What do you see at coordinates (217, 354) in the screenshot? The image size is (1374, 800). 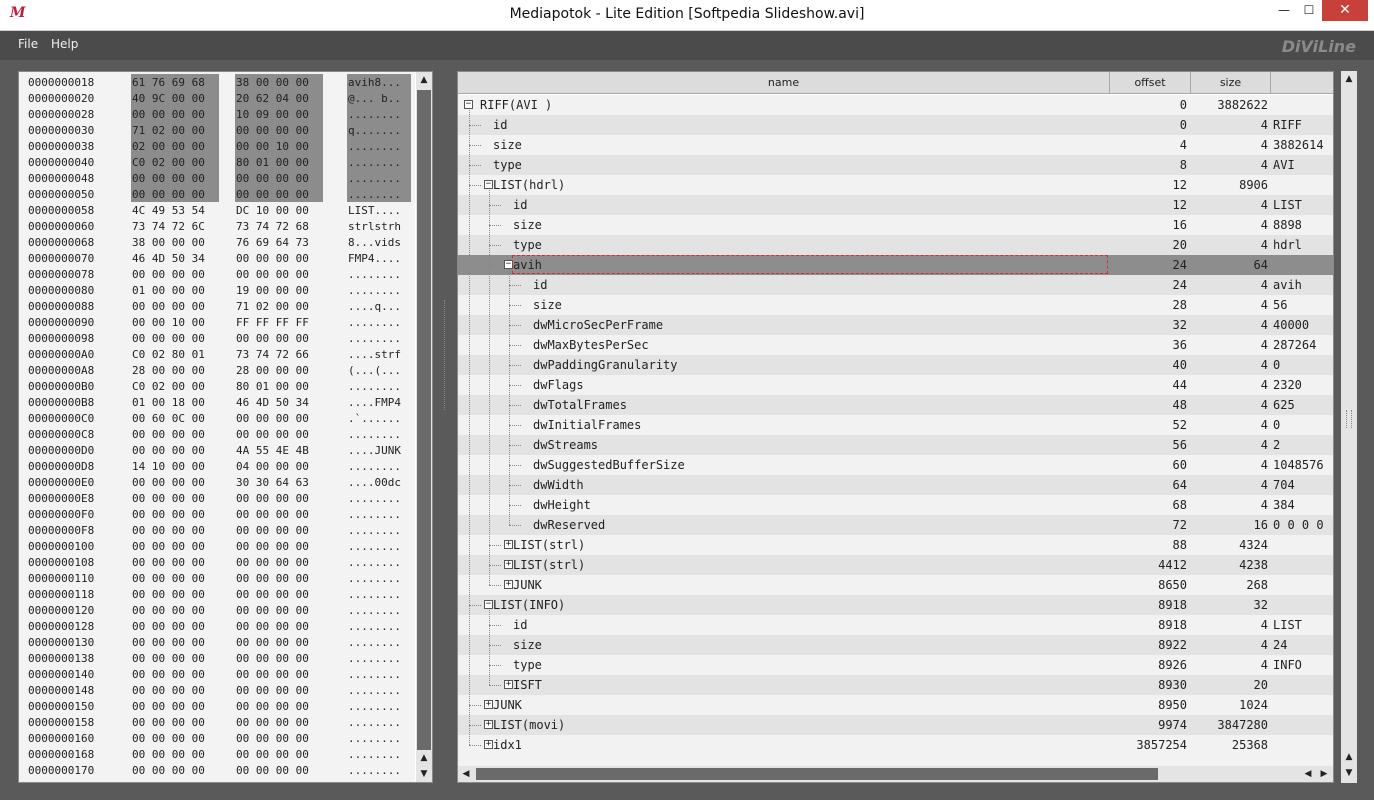 I see `hex-row: 00000000A0 C0 02 80 01 73 74 72 66 ....strf` at bounding box center [217, 354].